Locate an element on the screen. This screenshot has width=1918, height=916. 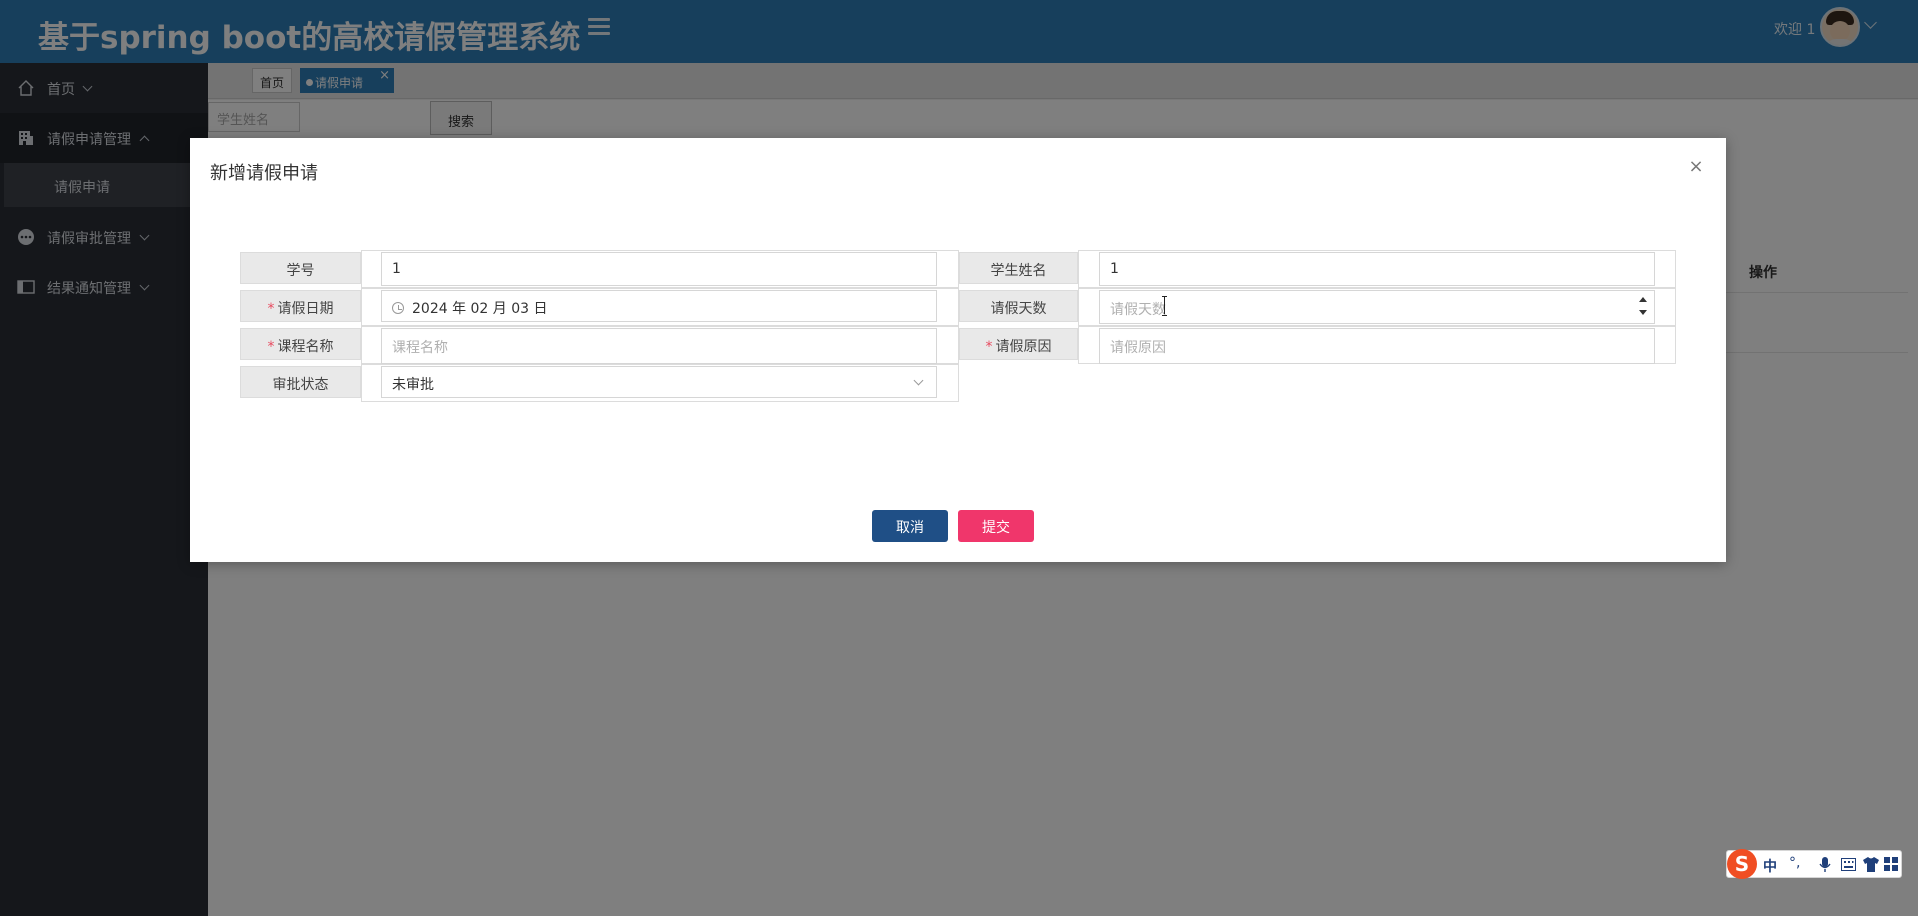
leave-days-number-input: 请假天数 is located at coordinates (1377, 307).